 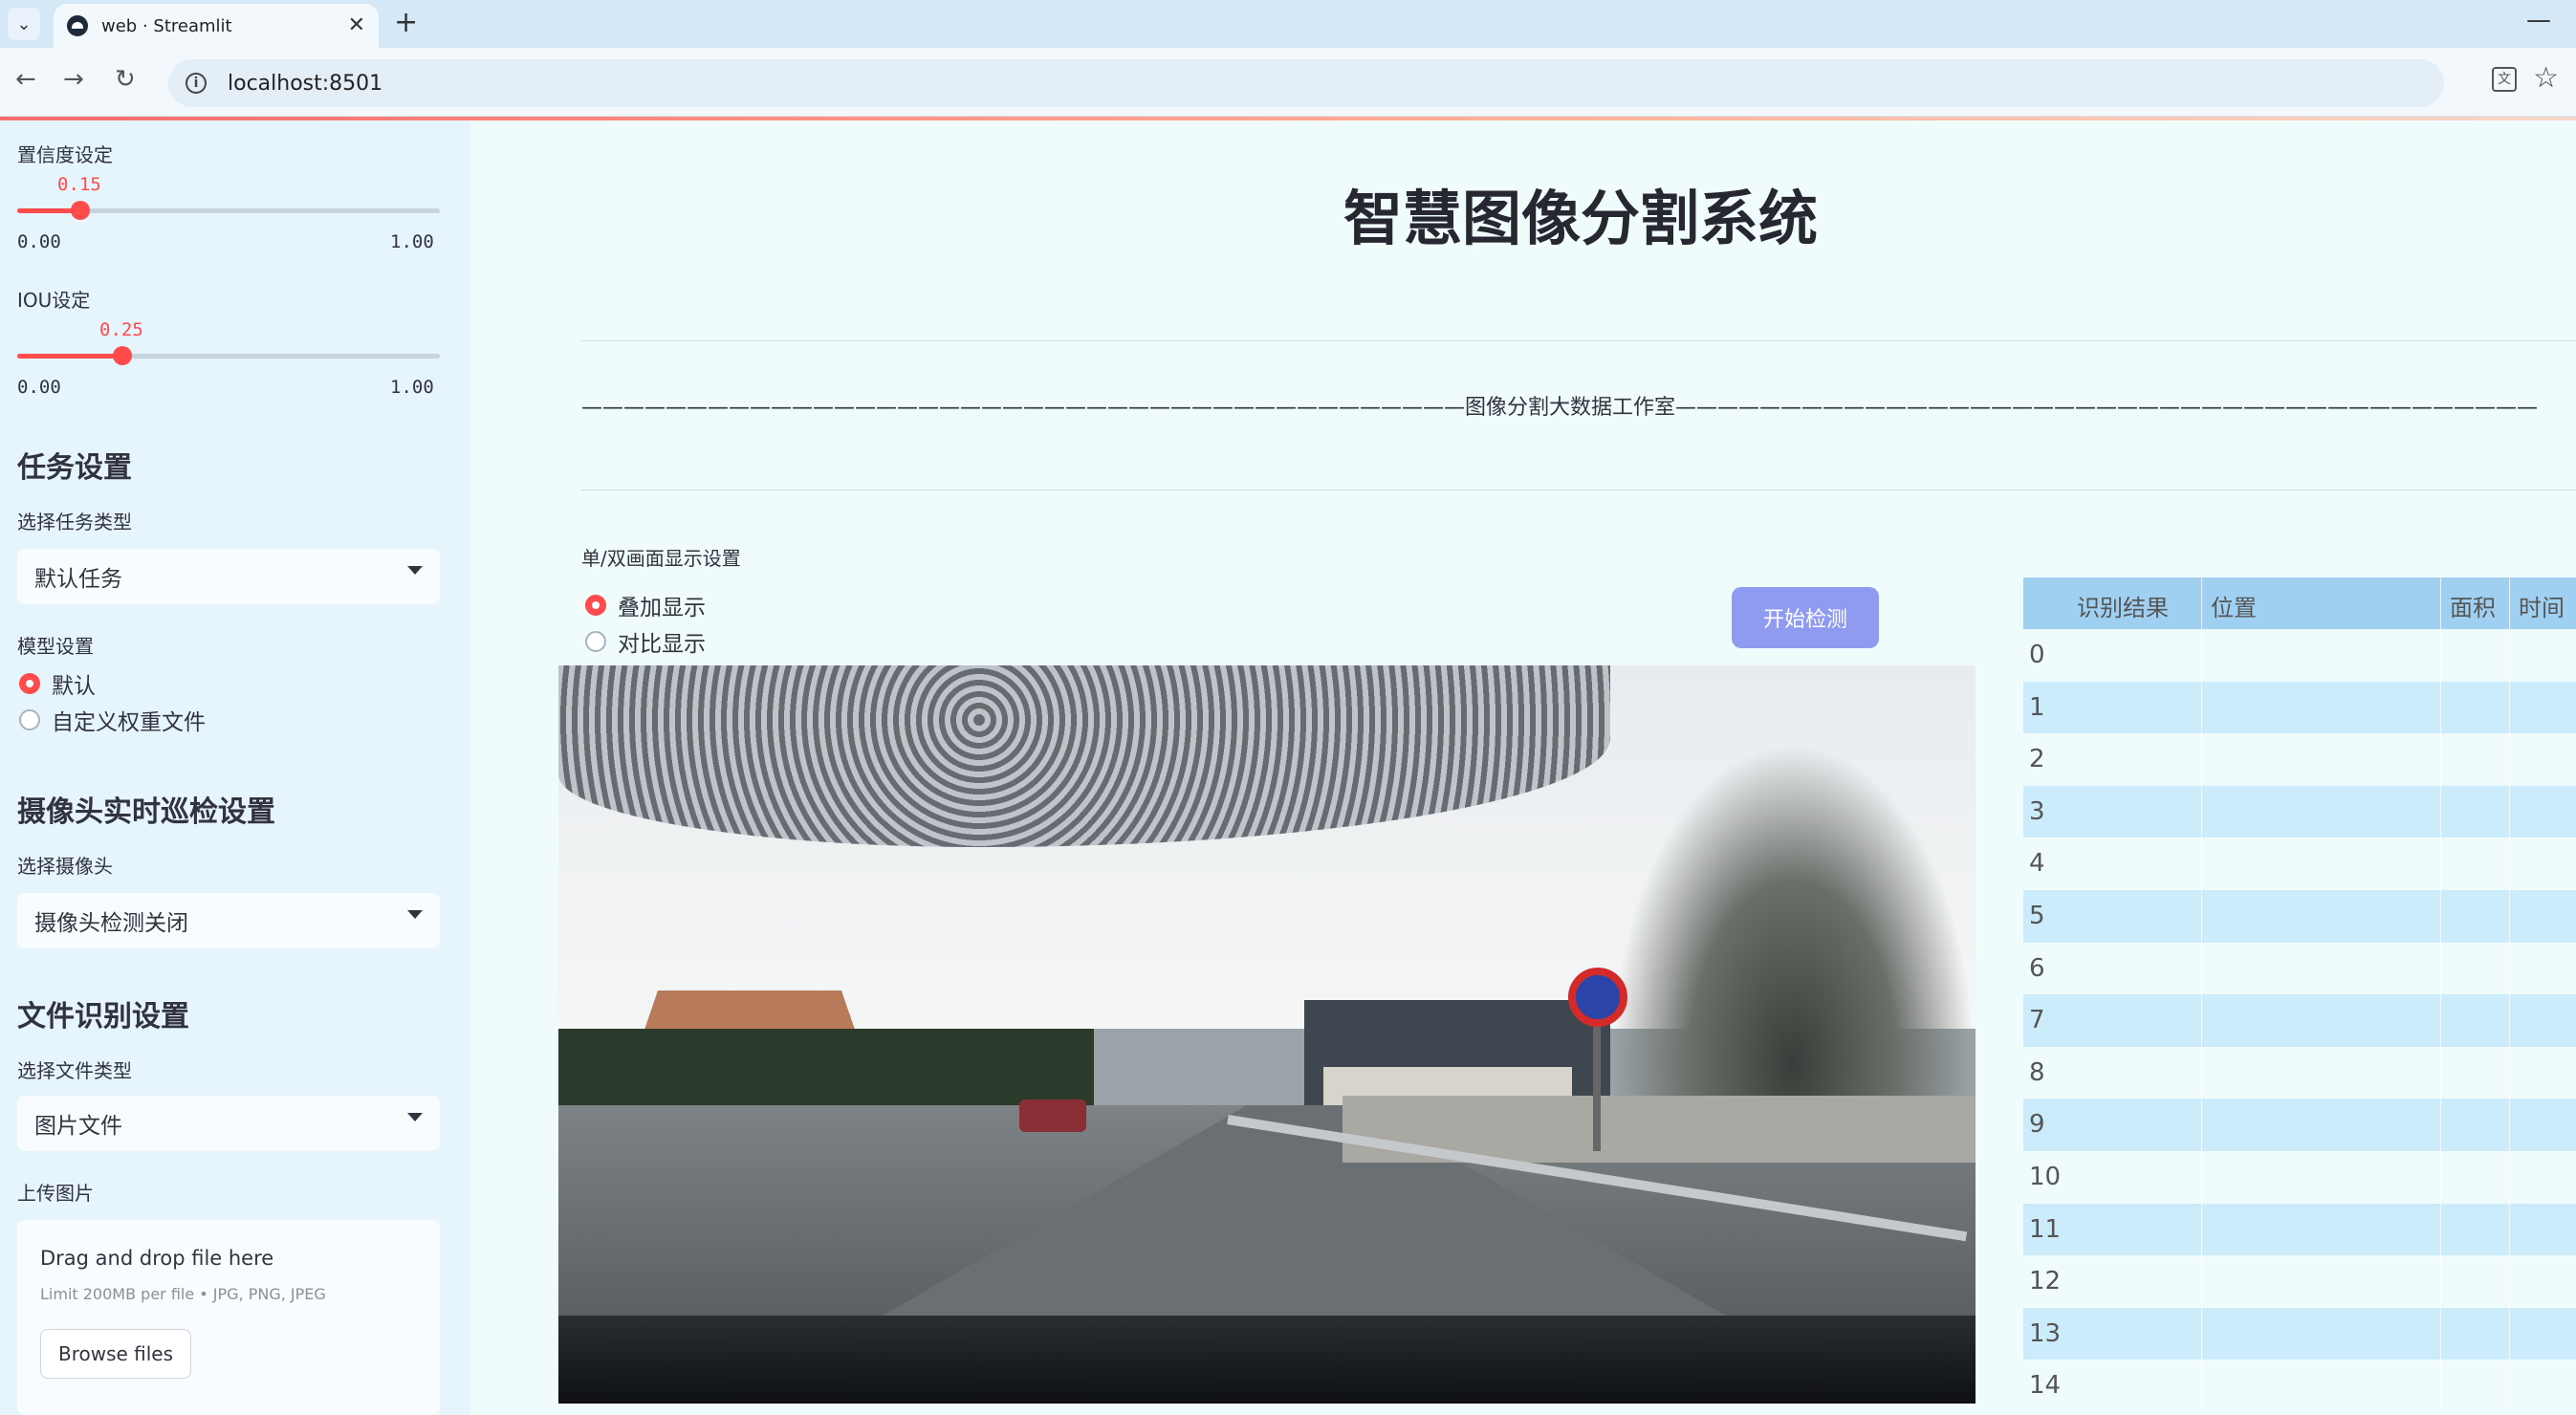 I want to click on model-label: 模型设置, so click(x=55, y=646).